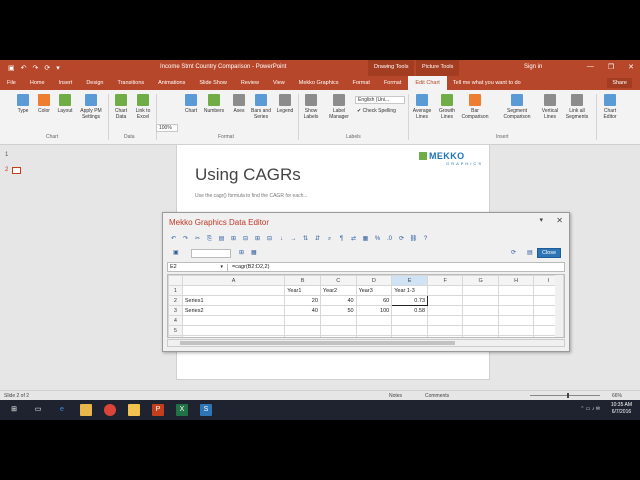  I want to click on grid-cell: Series1, so click(233, 300).